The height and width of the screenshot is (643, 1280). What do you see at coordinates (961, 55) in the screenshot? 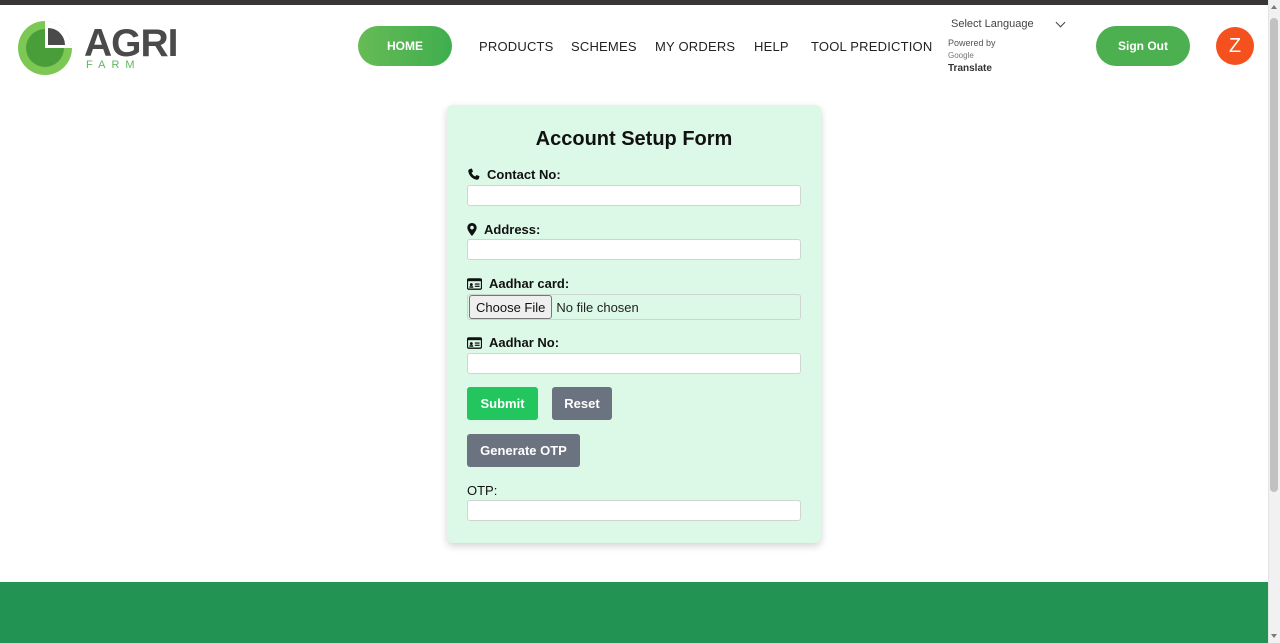
I see `google-logo-text: Google` at bounding box center [961, 55].